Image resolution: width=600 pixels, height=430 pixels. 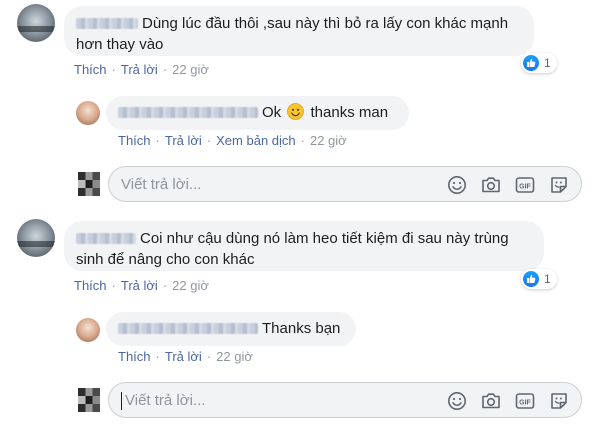 I want to click on see-translation-link: Xem bản dịch, so click(x=256, y=140).